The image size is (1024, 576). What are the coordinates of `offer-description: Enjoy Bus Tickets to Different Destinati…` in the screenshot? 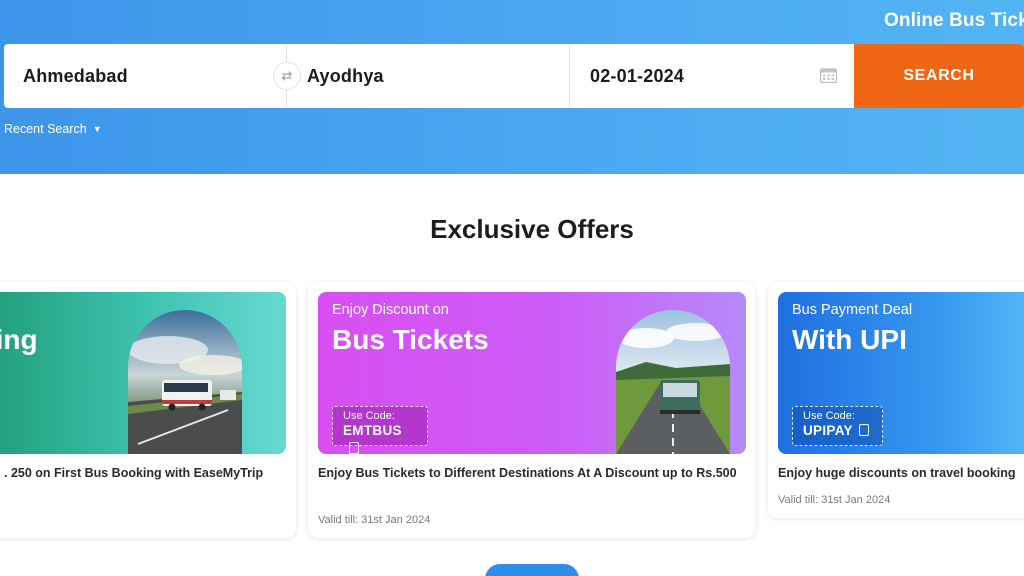 It's located at (527, 473).